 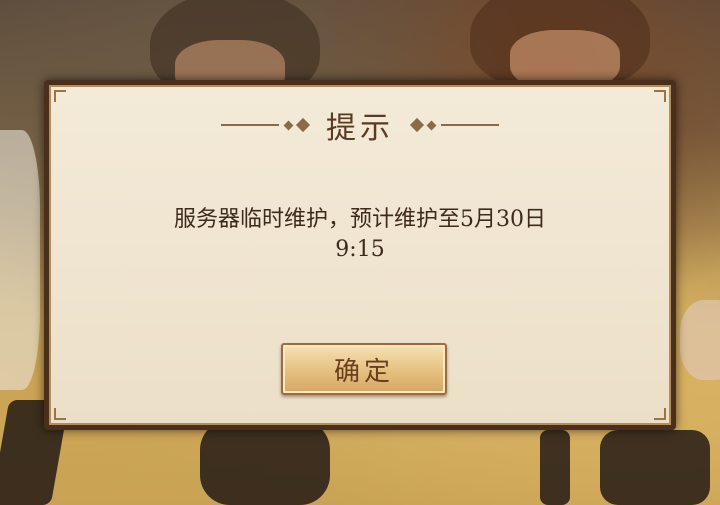 I want to click on background-cloth-left, so click(x=20, y=260).